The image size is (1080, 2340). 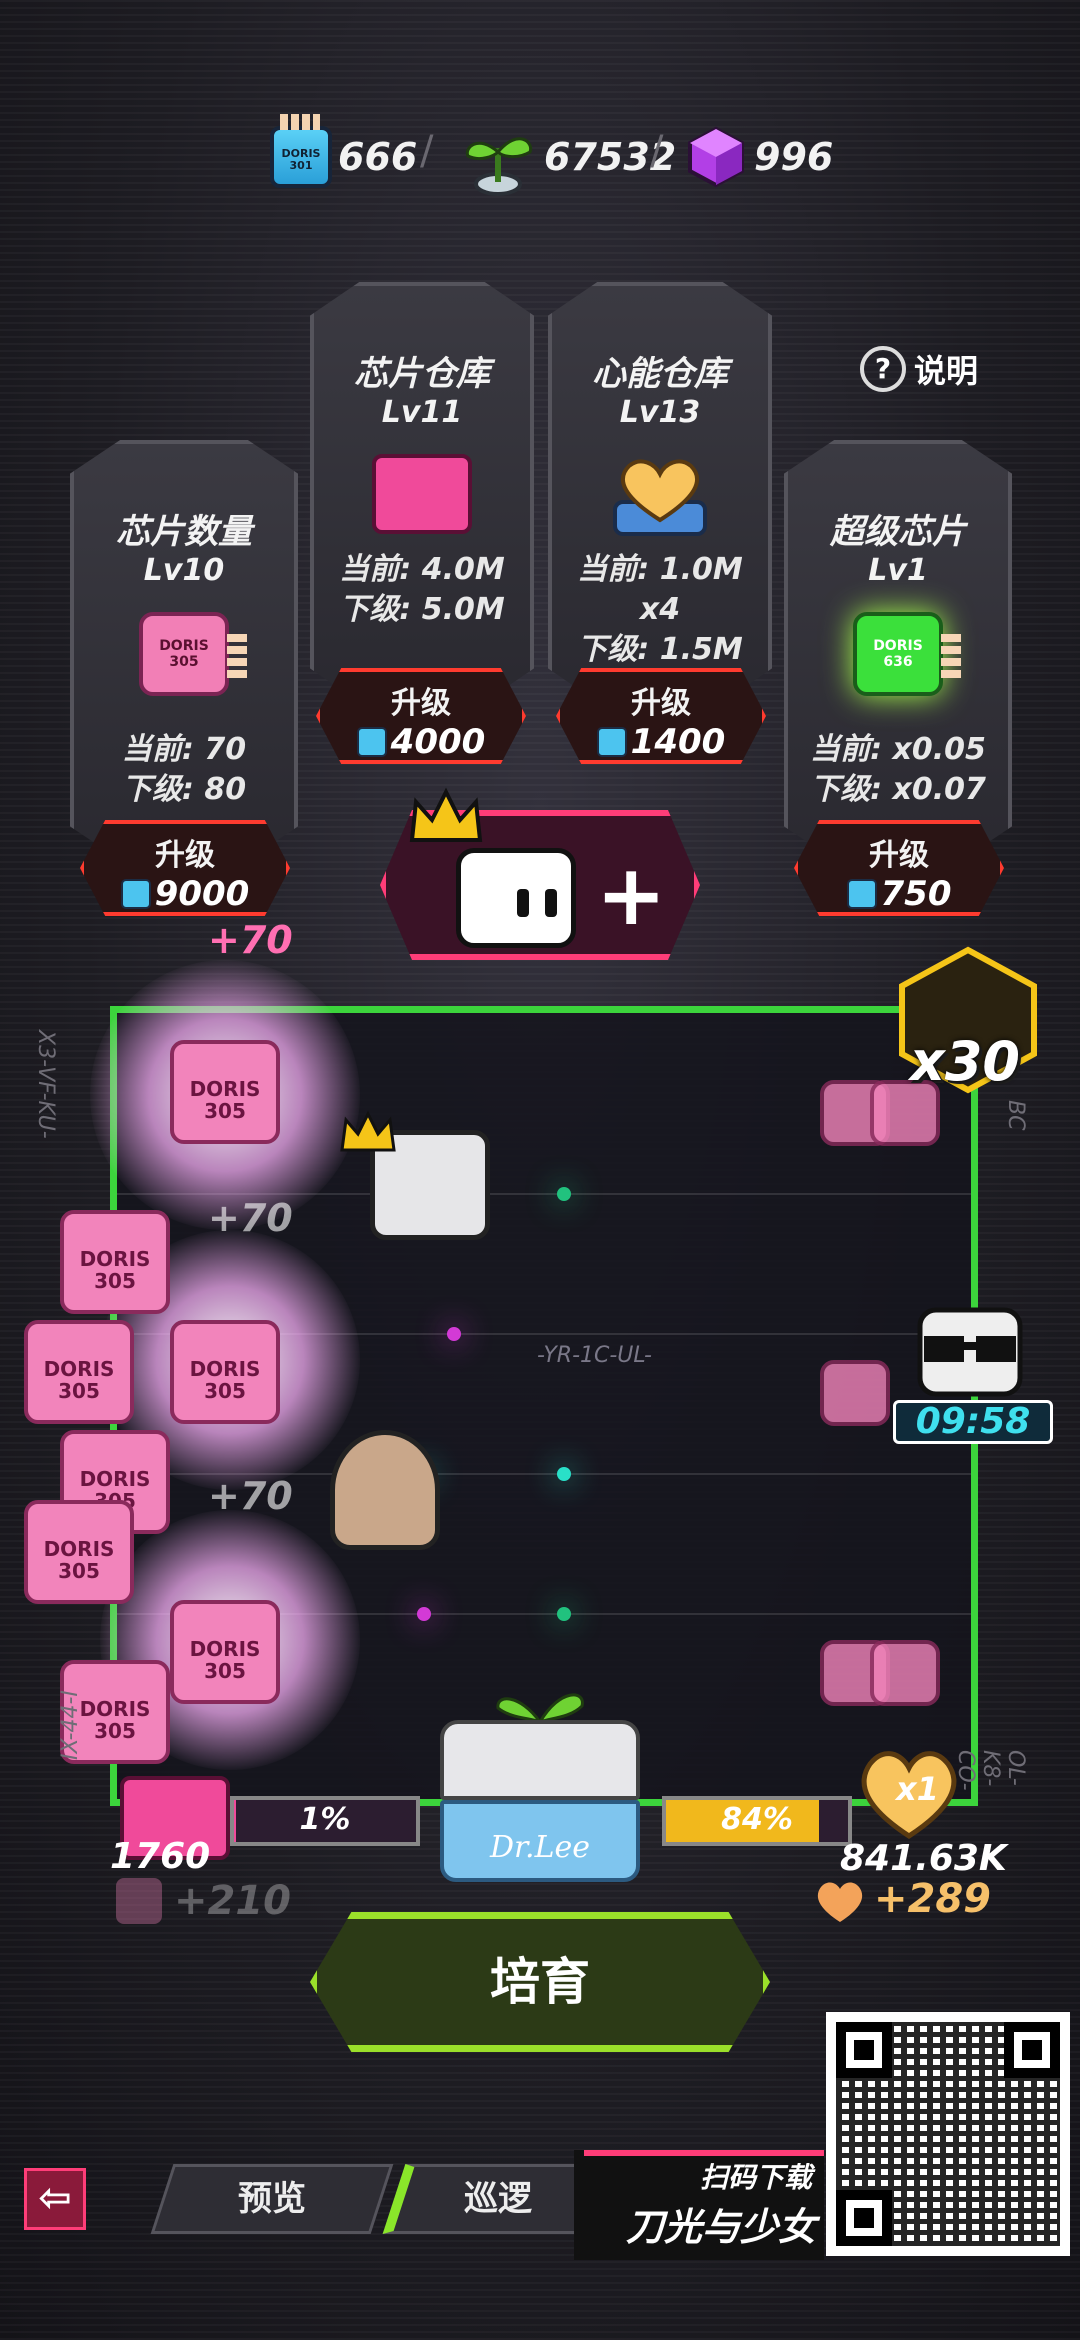 I want to click on panel-chip-count: 芯片数量 Lv10 DORIS 305 当前: 70 下级: 80, so click(x=184, y=650).